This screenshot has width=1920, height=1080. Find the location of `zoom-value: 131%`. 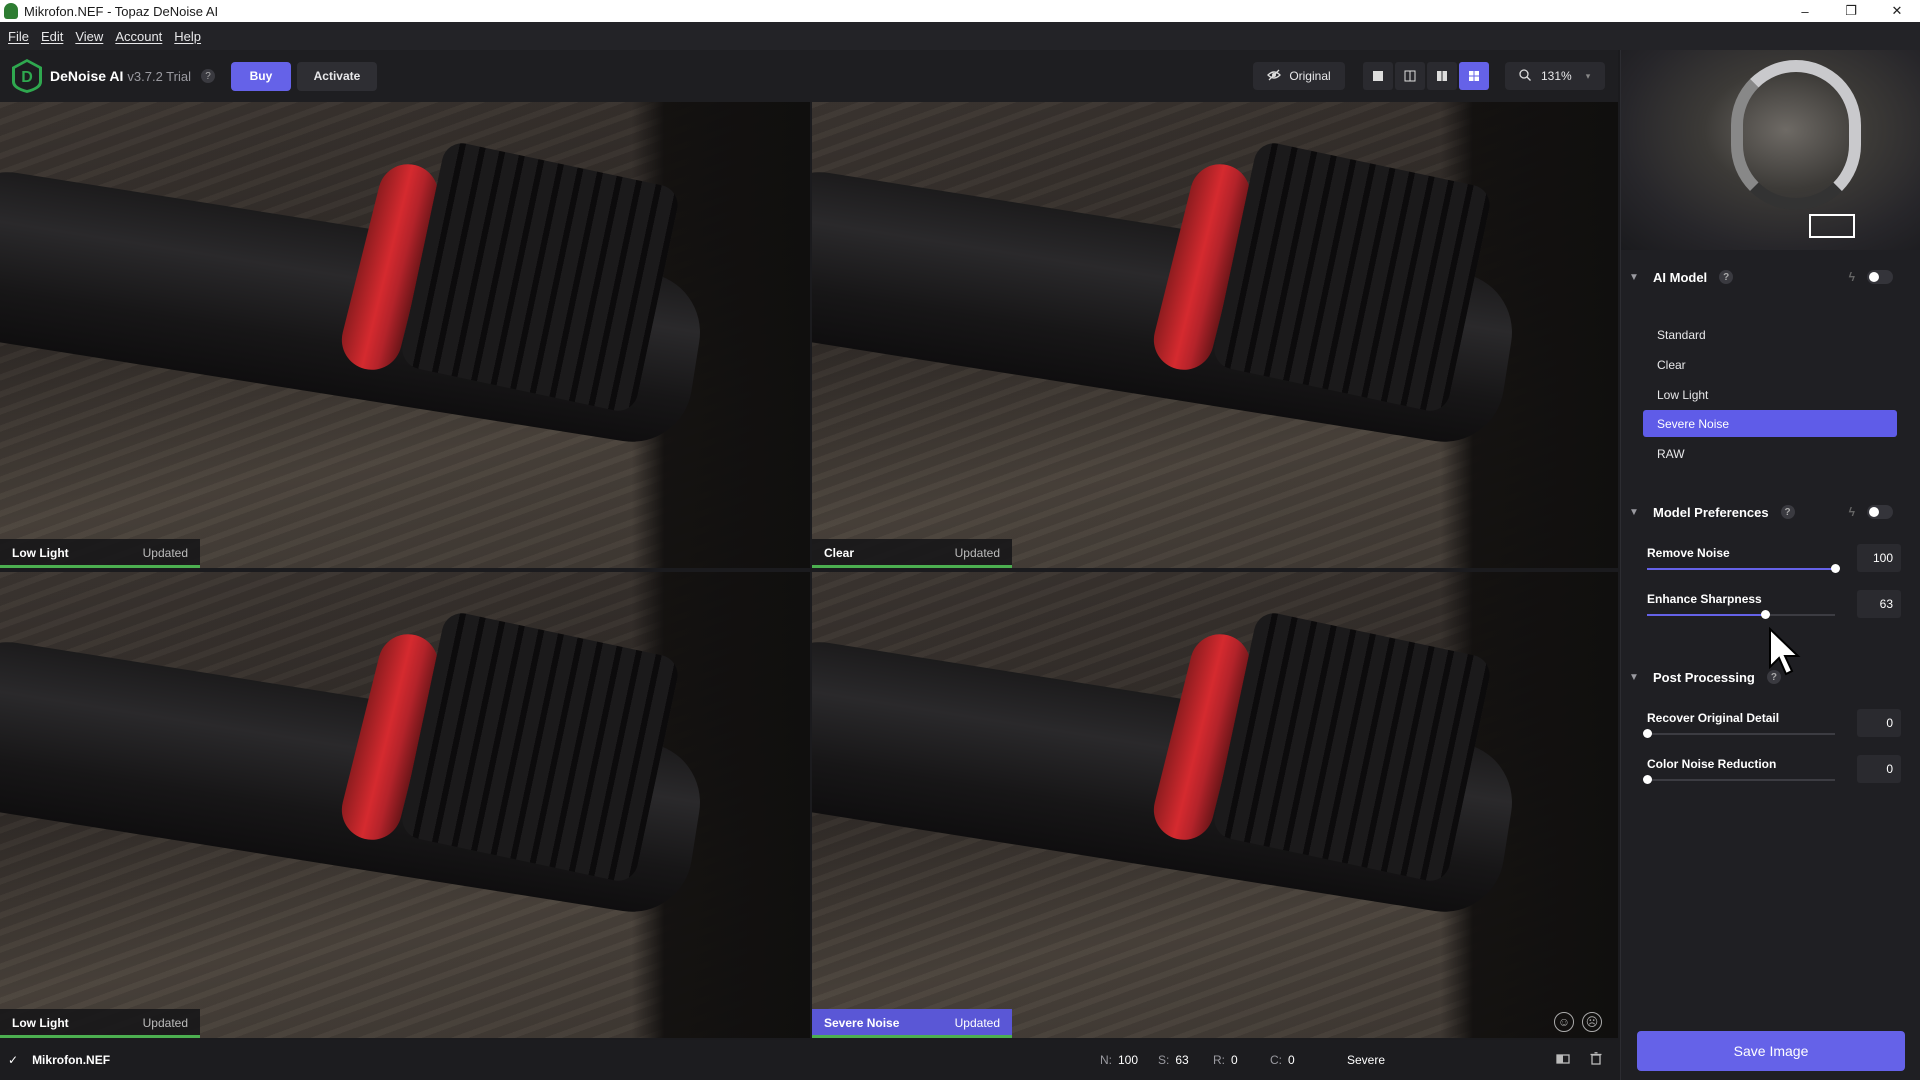

zoom-value: 131% is located at coordinates (1556, 76).